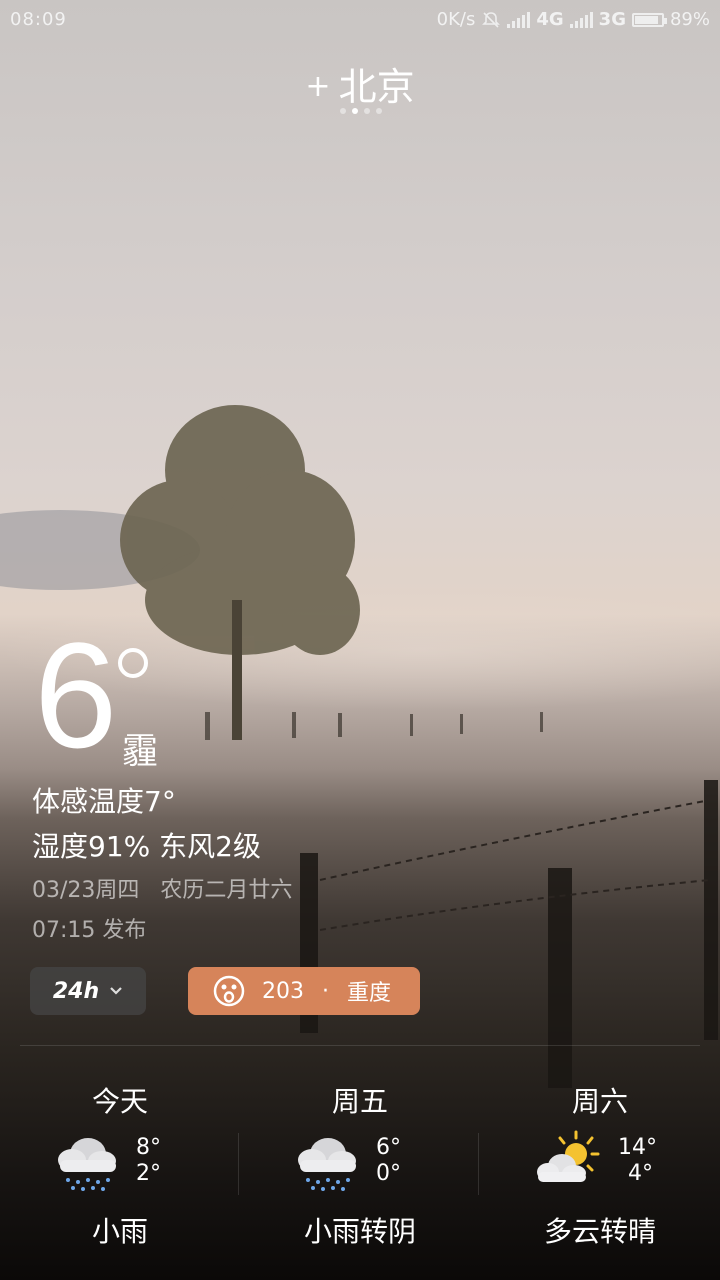  Describe the element at coordinates (86, 890) in the screenshot. I see `date: 03/23周四` at that location.